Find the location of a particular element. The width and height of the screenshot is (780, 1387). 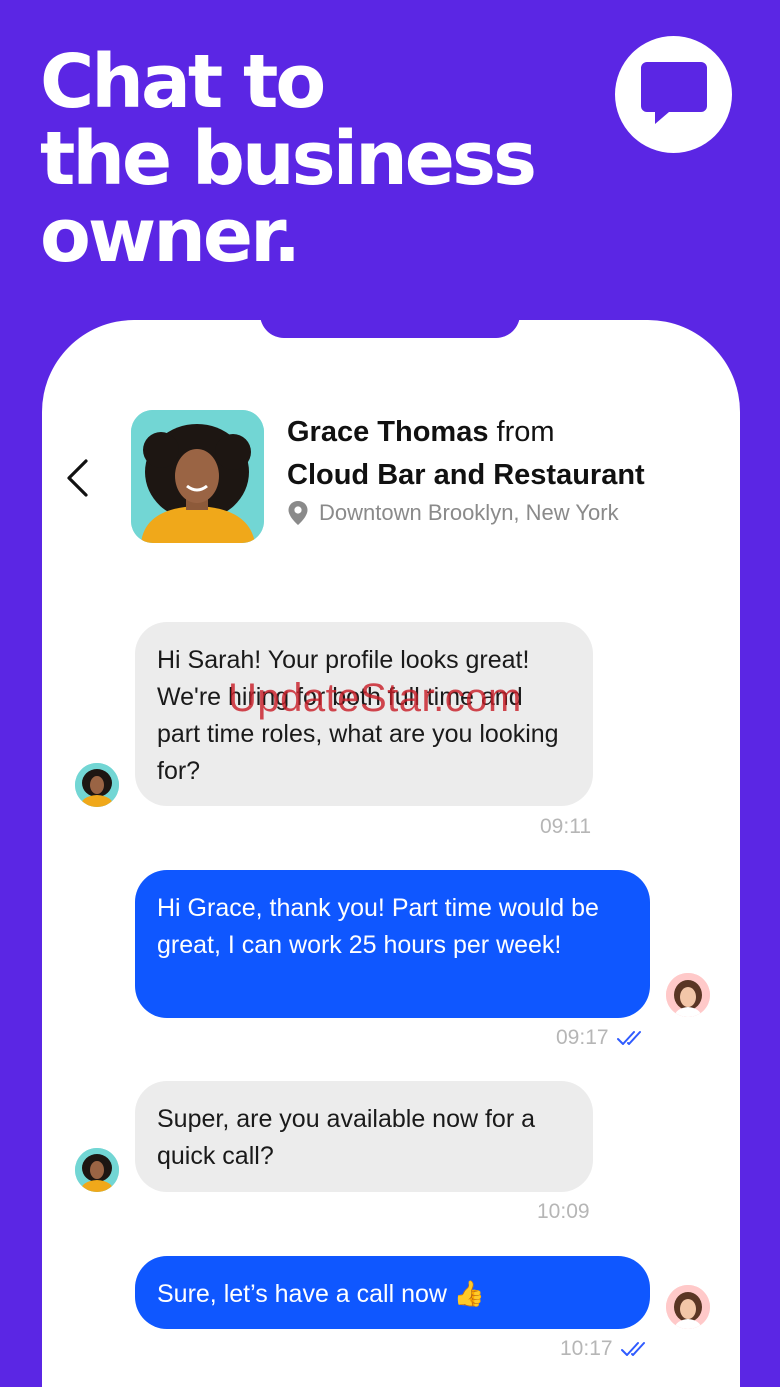

chevron-left-icon is located at coordinates (77, 478).